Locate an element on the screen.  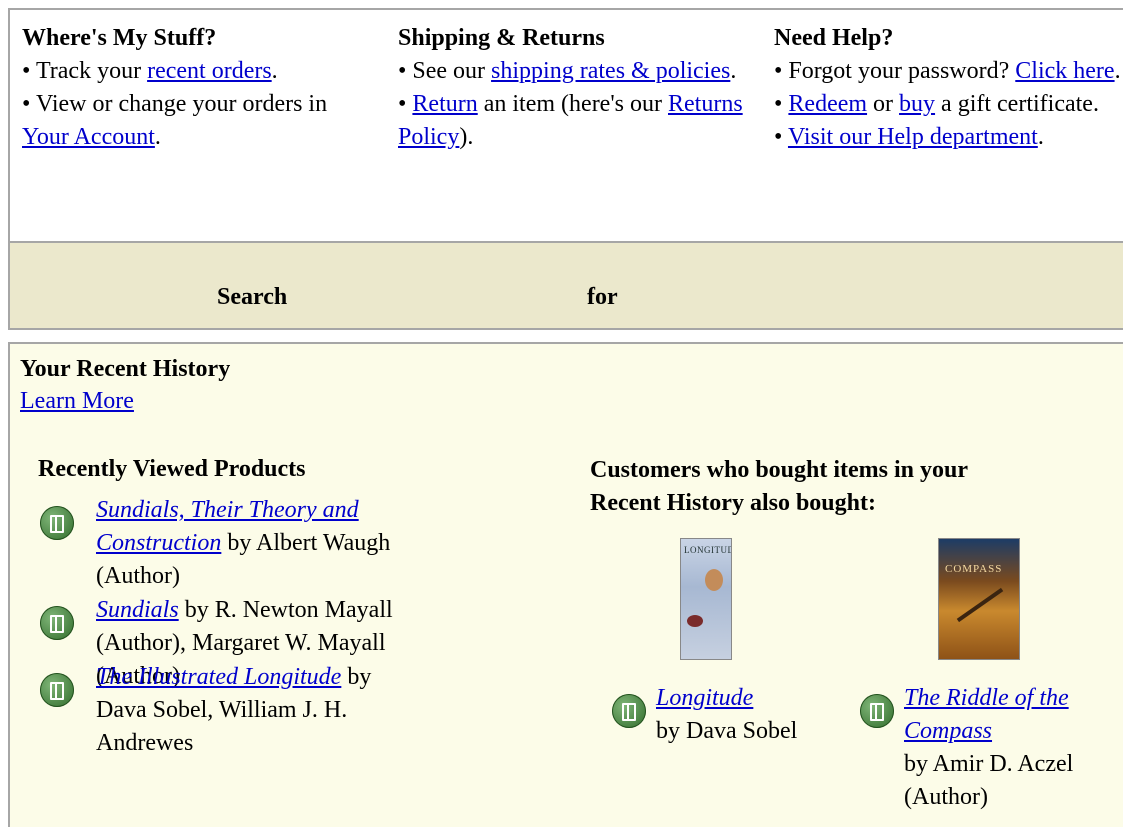
shipping-rates-line: • See our shipping rates & policies. is located at coordinates (578, 71).